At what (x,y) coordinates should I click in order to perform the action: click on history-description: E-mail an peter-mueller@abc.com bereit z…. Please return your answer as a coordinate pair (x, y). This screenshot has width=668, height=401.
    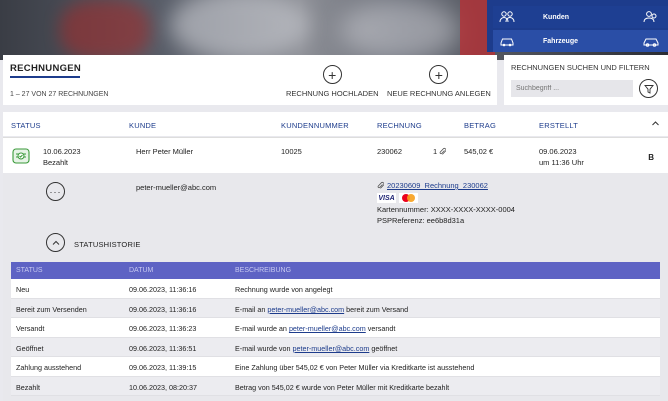
    Looking at the image, I should click on (321, 309).